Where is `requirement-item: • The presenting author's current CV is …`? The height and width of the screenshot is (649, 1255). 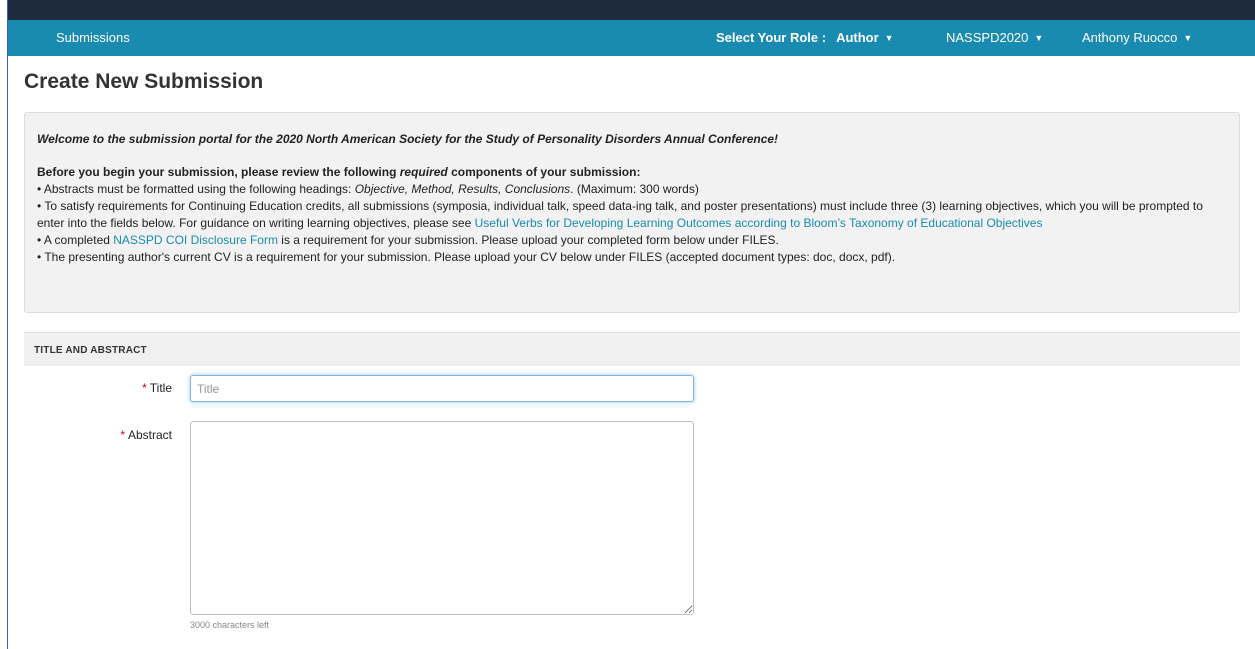
requirement-item: • The presenting author's current CV is … is located at coordinates (466, 257).